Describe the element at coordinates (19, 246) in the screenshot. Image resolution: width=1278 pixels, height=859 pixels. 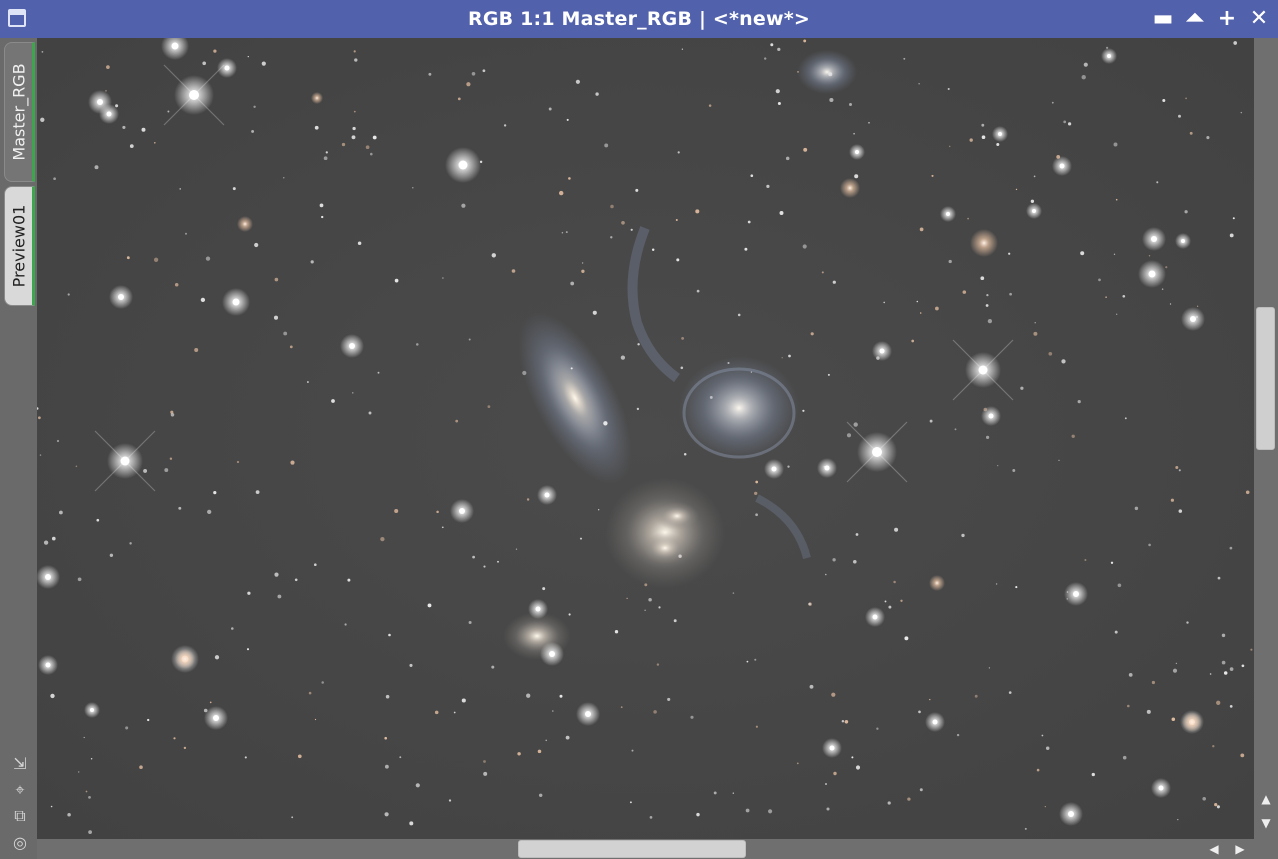
I see `tab-preview01: Preview01` at that location.